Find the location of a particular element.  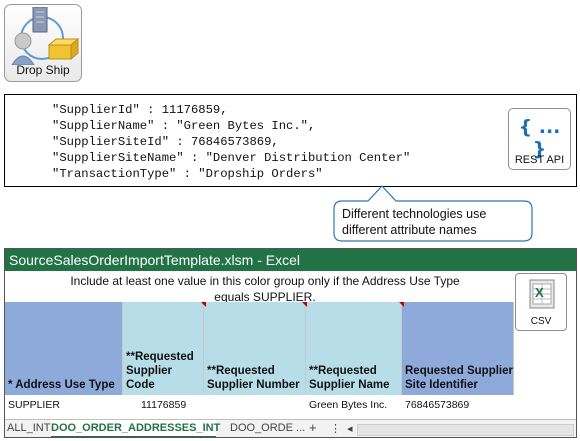

csv-label: CSV is located at coordinates (541, 321).